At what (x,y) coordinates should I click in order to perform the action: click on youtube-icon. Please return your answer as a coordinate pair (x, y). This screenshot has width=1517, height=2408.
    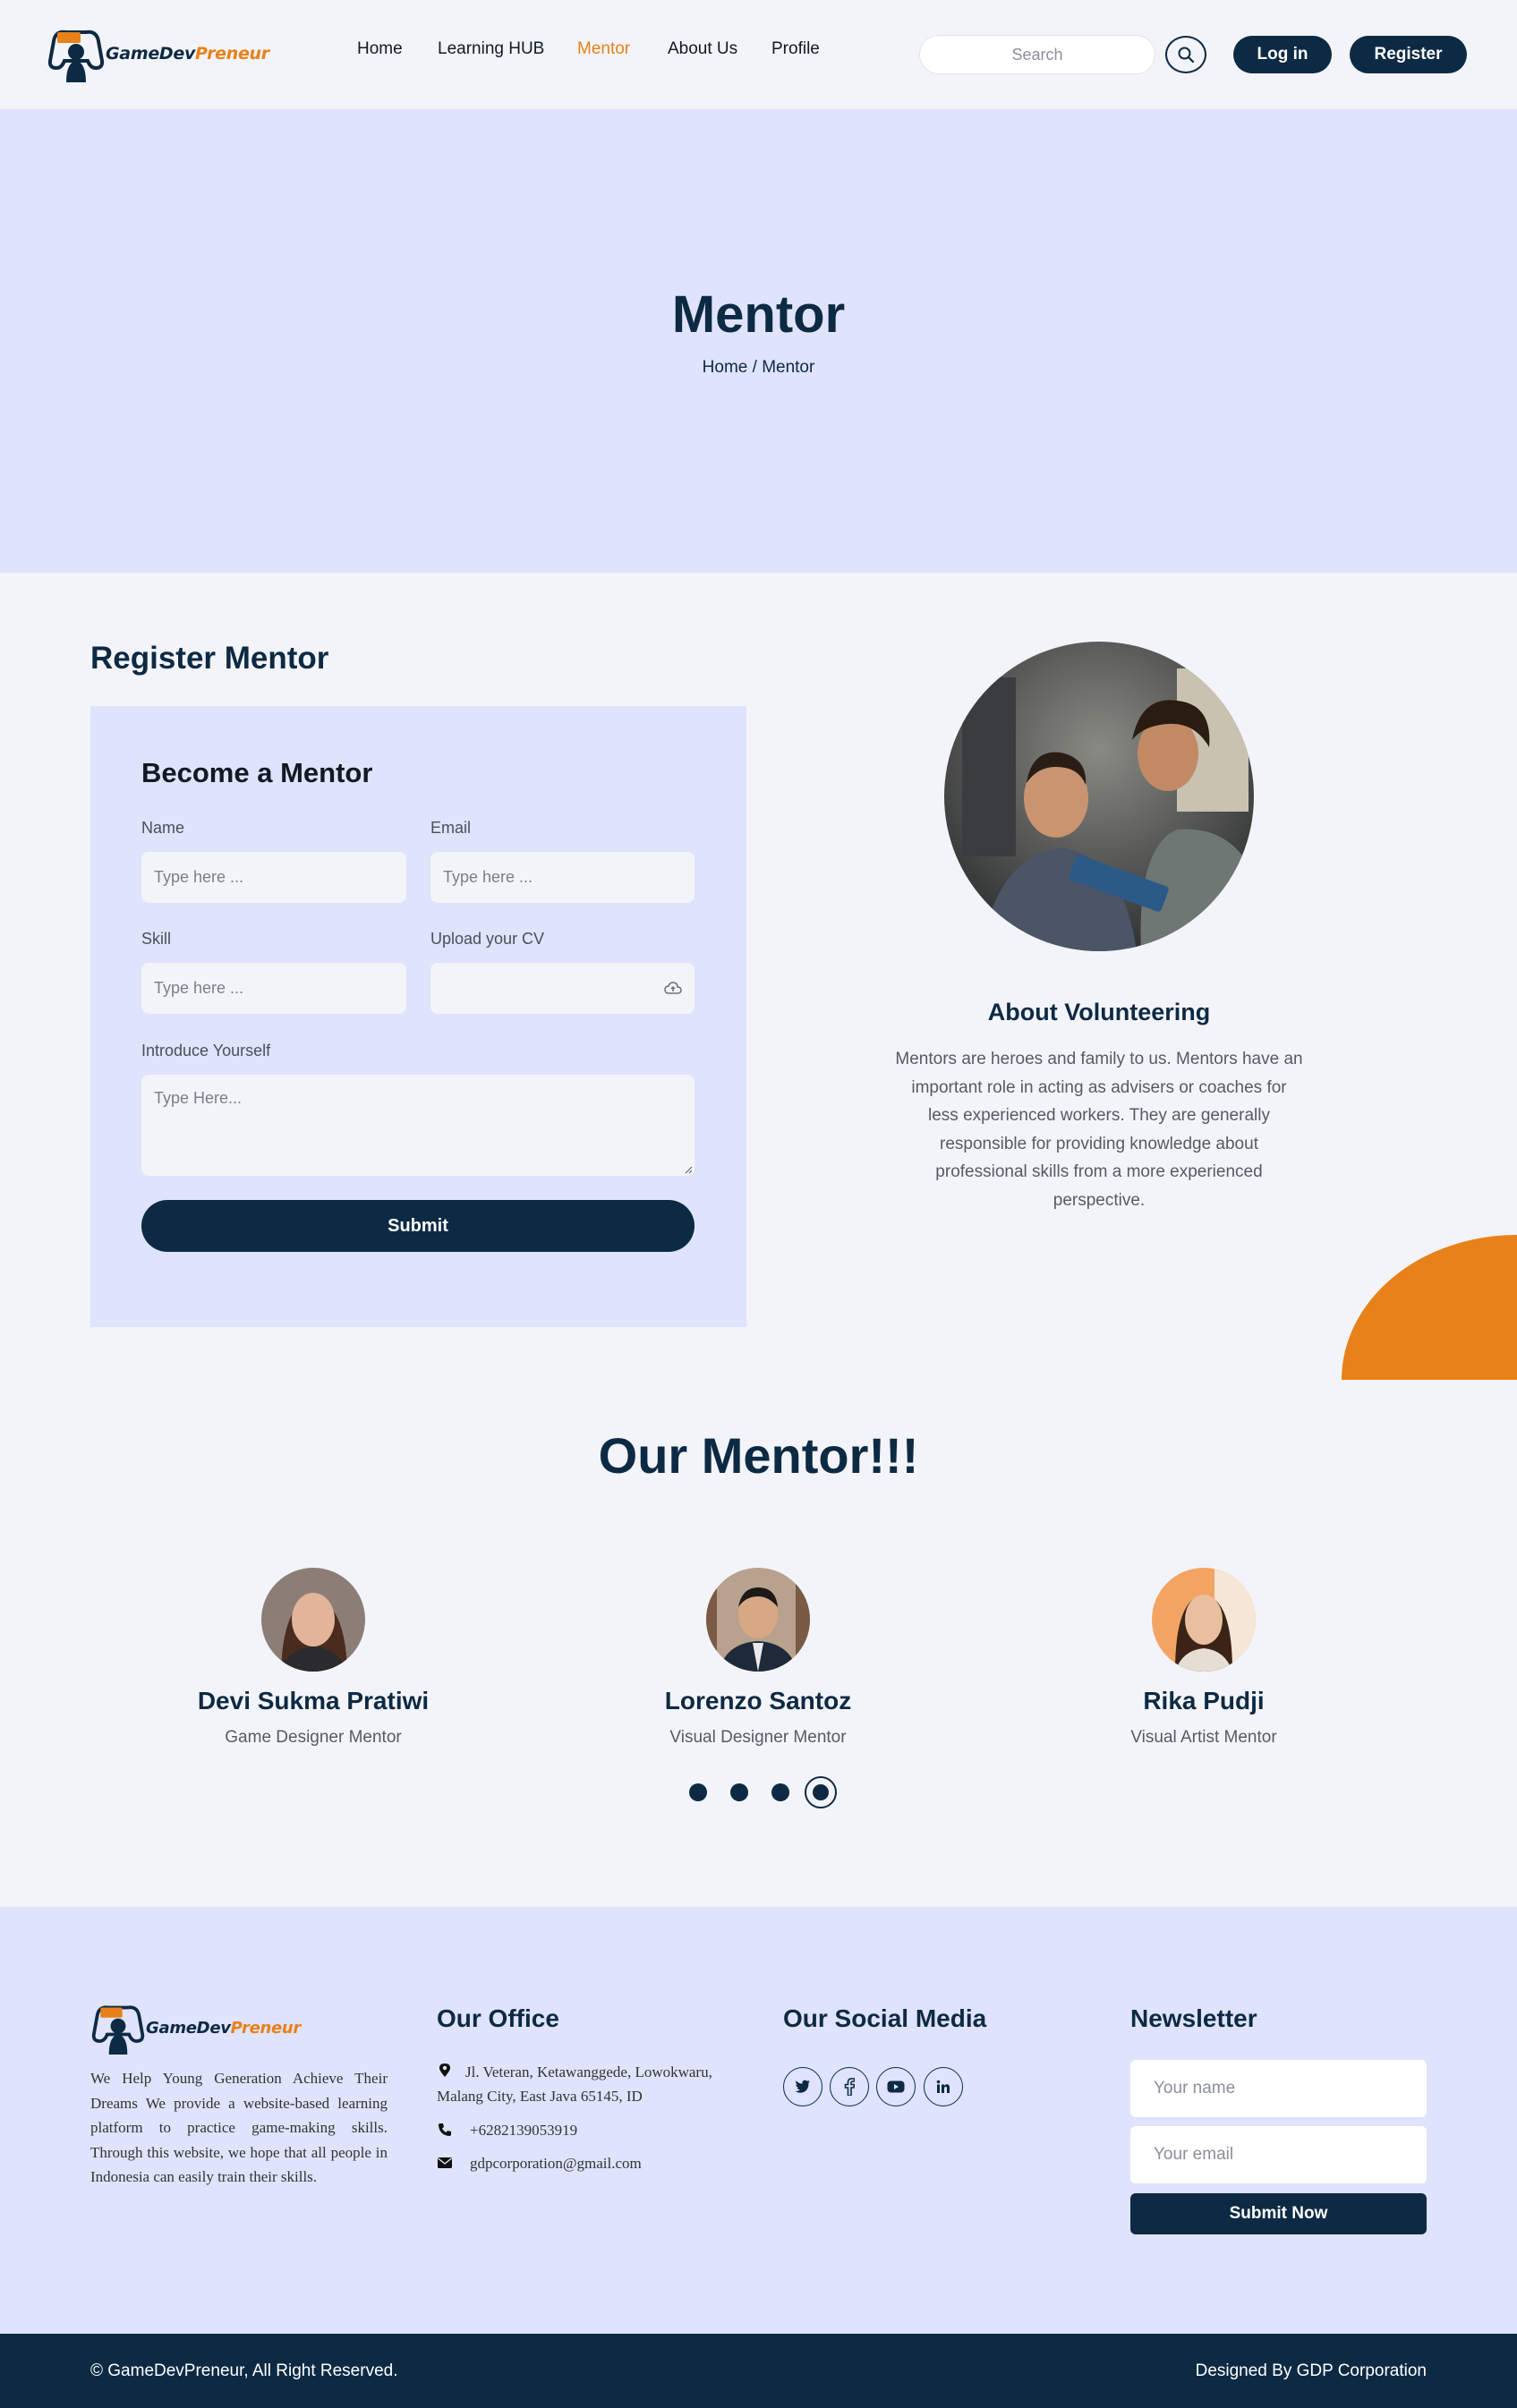
    Looking at the image, I should click on (896, 2086).